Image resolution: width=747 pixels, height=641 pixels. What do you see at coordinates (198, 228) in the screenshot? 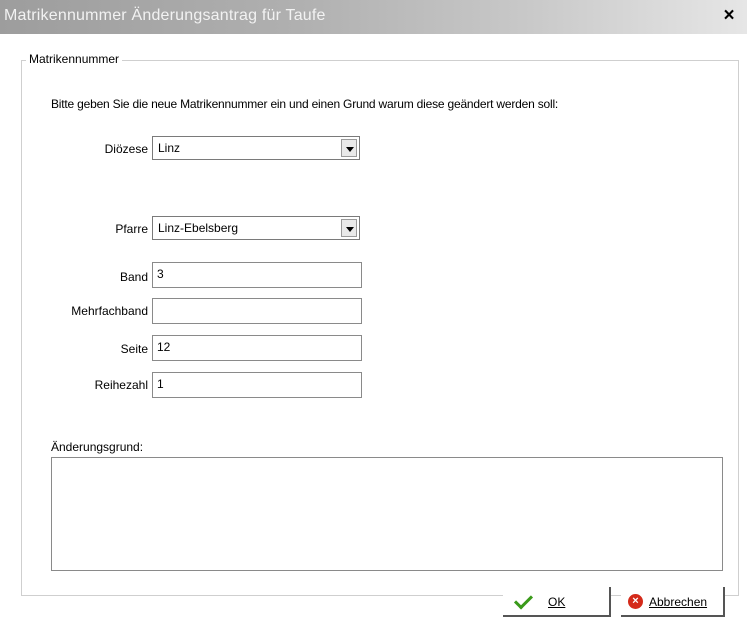
I see `pfarre-value: Linz-Ebelsberg` at bounding box center [198, 228].